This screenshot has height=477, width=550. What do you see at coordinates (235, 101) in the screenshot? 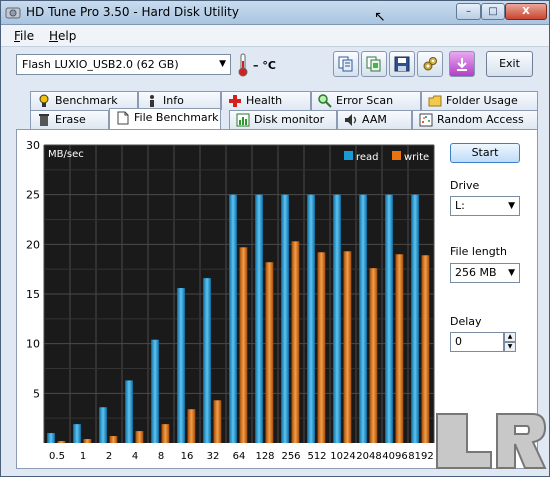
I see `health-icon` at bounding box center [235, 101].